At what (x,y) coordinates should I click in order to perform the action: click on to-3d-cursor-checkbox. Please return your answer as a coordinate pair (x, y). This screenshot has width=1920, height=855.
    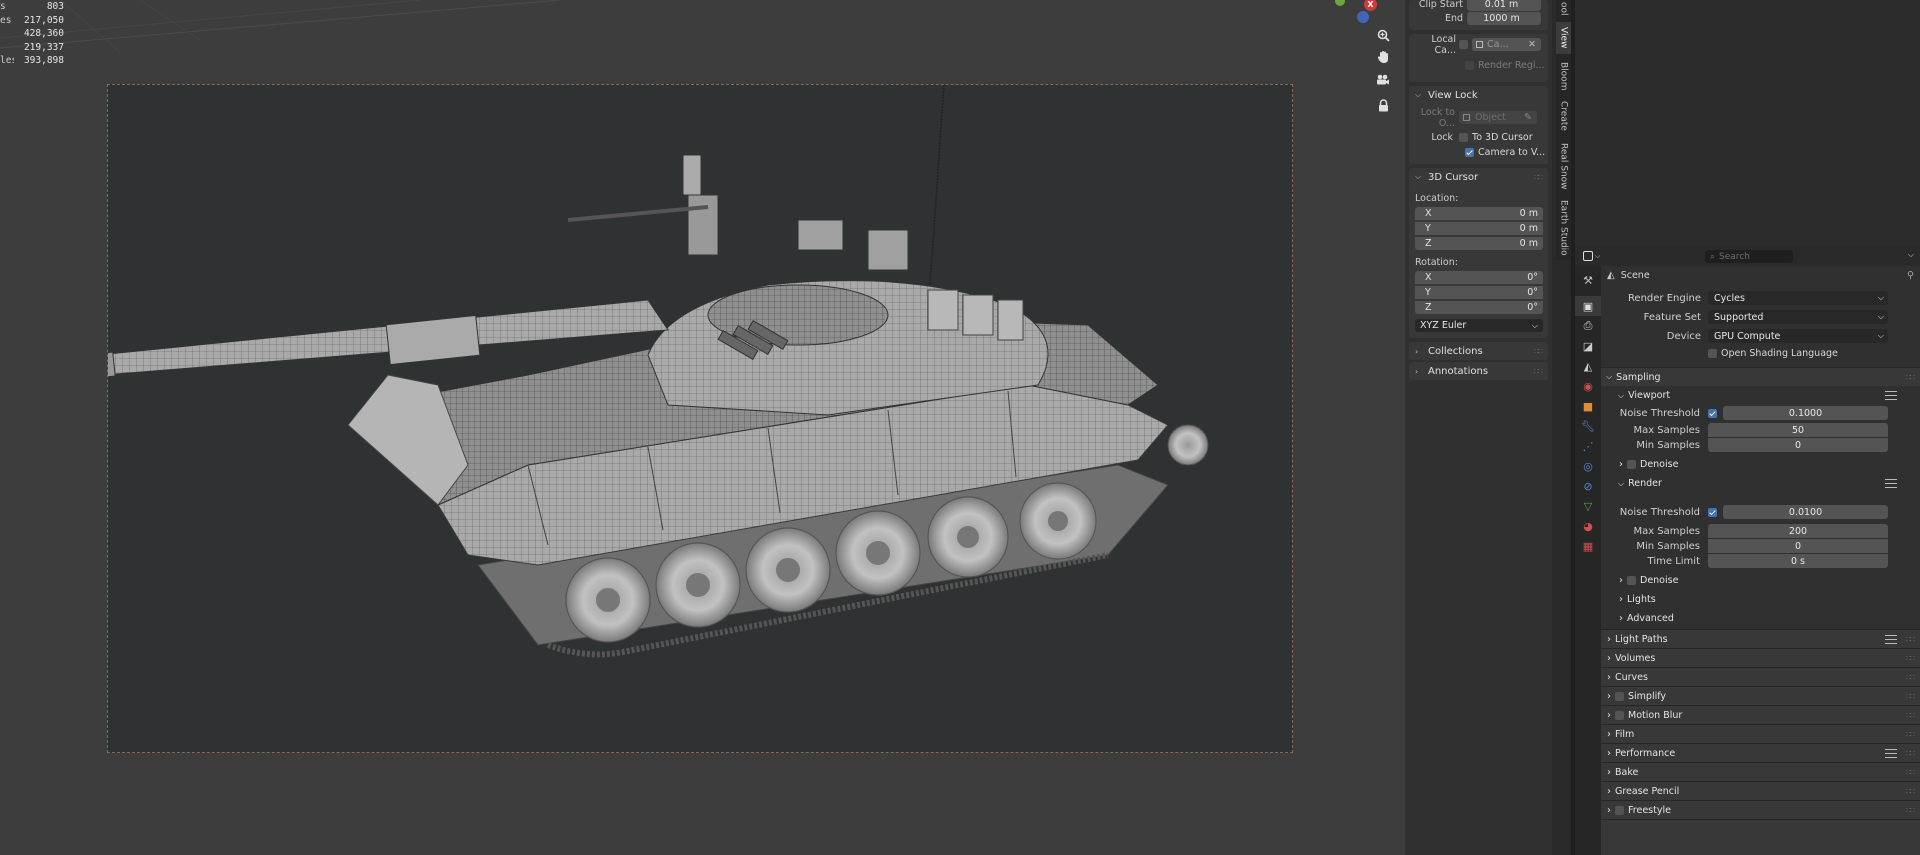
    Looking at the image, I should click on (1463, 137).